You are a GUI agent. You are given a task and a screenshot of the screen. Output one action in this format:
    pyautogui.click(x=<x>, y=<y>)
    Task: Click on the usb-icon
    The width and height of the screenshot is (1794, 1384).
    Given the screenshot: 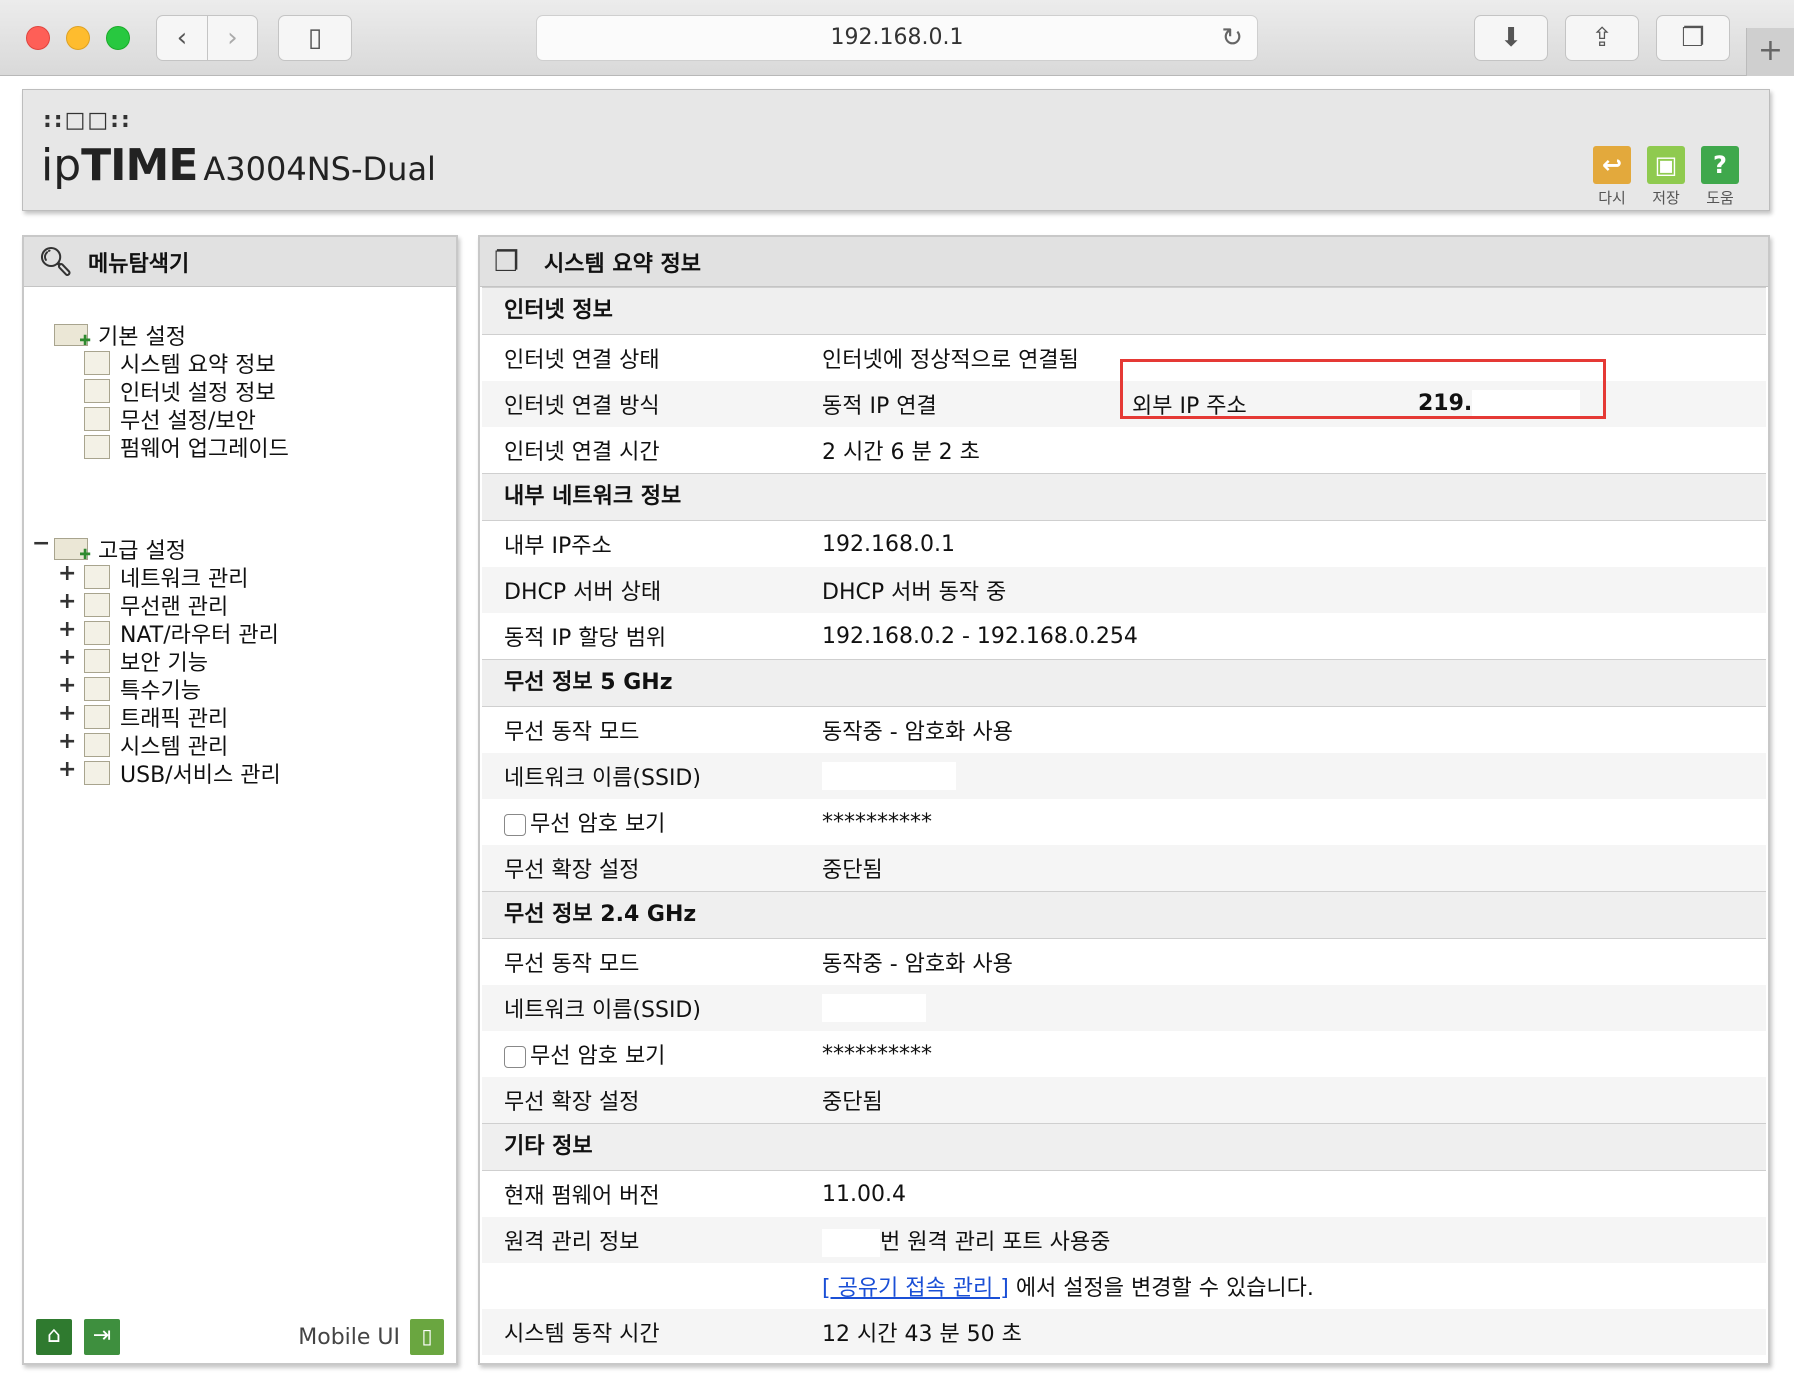 What is the action you would take?
    pyautogui.click(x=97, y=773)
    